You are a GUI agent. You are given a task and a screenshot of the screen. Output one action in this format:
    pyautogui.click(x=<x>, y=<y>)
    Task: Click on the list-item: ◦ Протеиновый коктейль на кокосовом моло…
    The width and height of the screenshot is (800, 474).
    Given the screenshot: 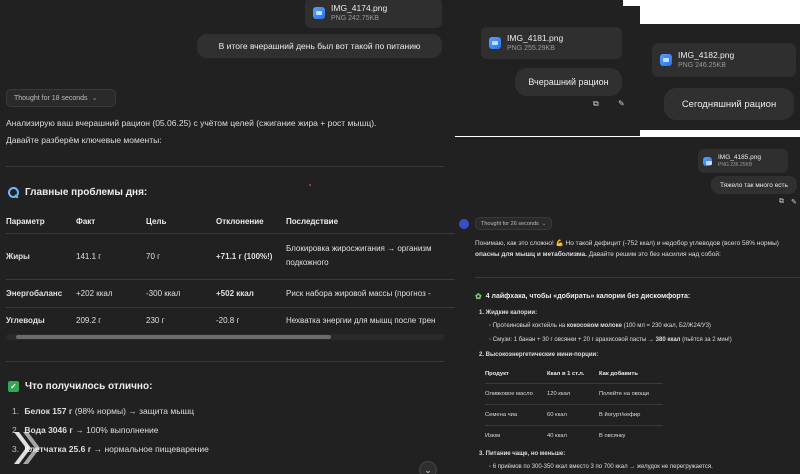 What is the action you would take?
    pyautogui.click(x=600, y=326)
    